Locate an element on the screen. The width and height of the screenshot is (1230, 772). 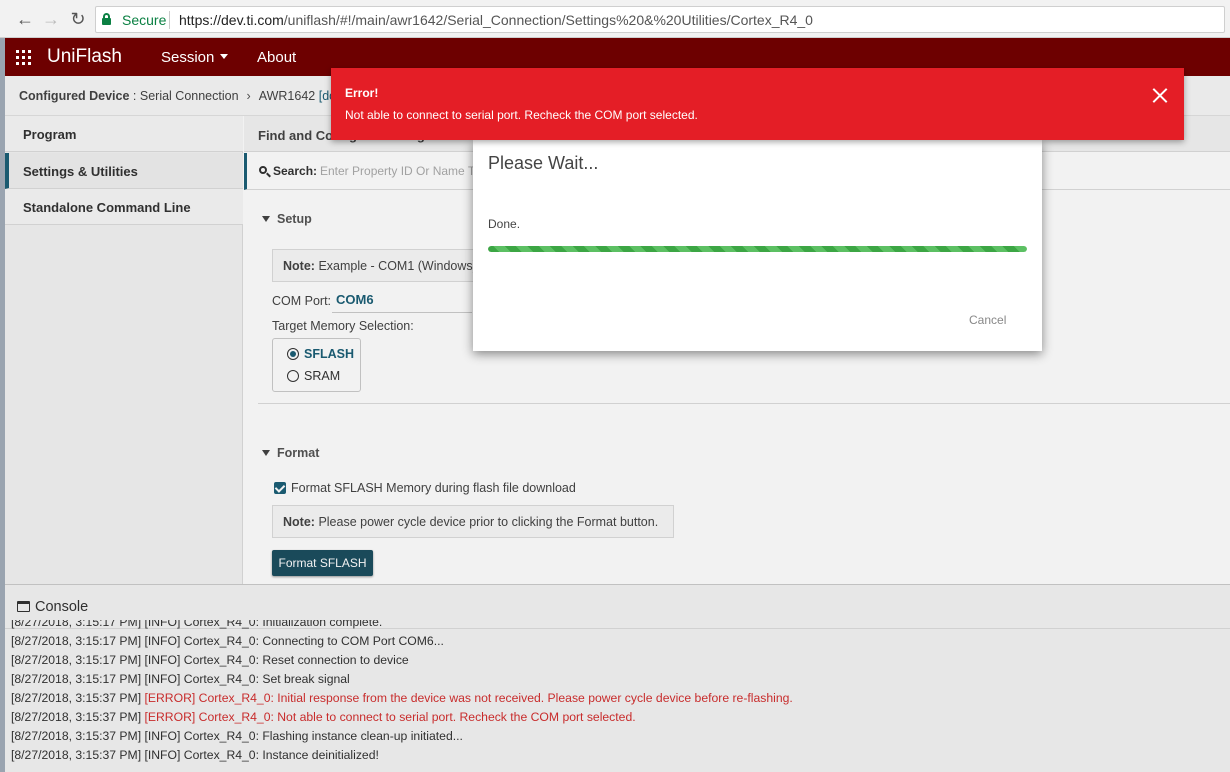
error-title: Error! is located at coordinates (362, 93).